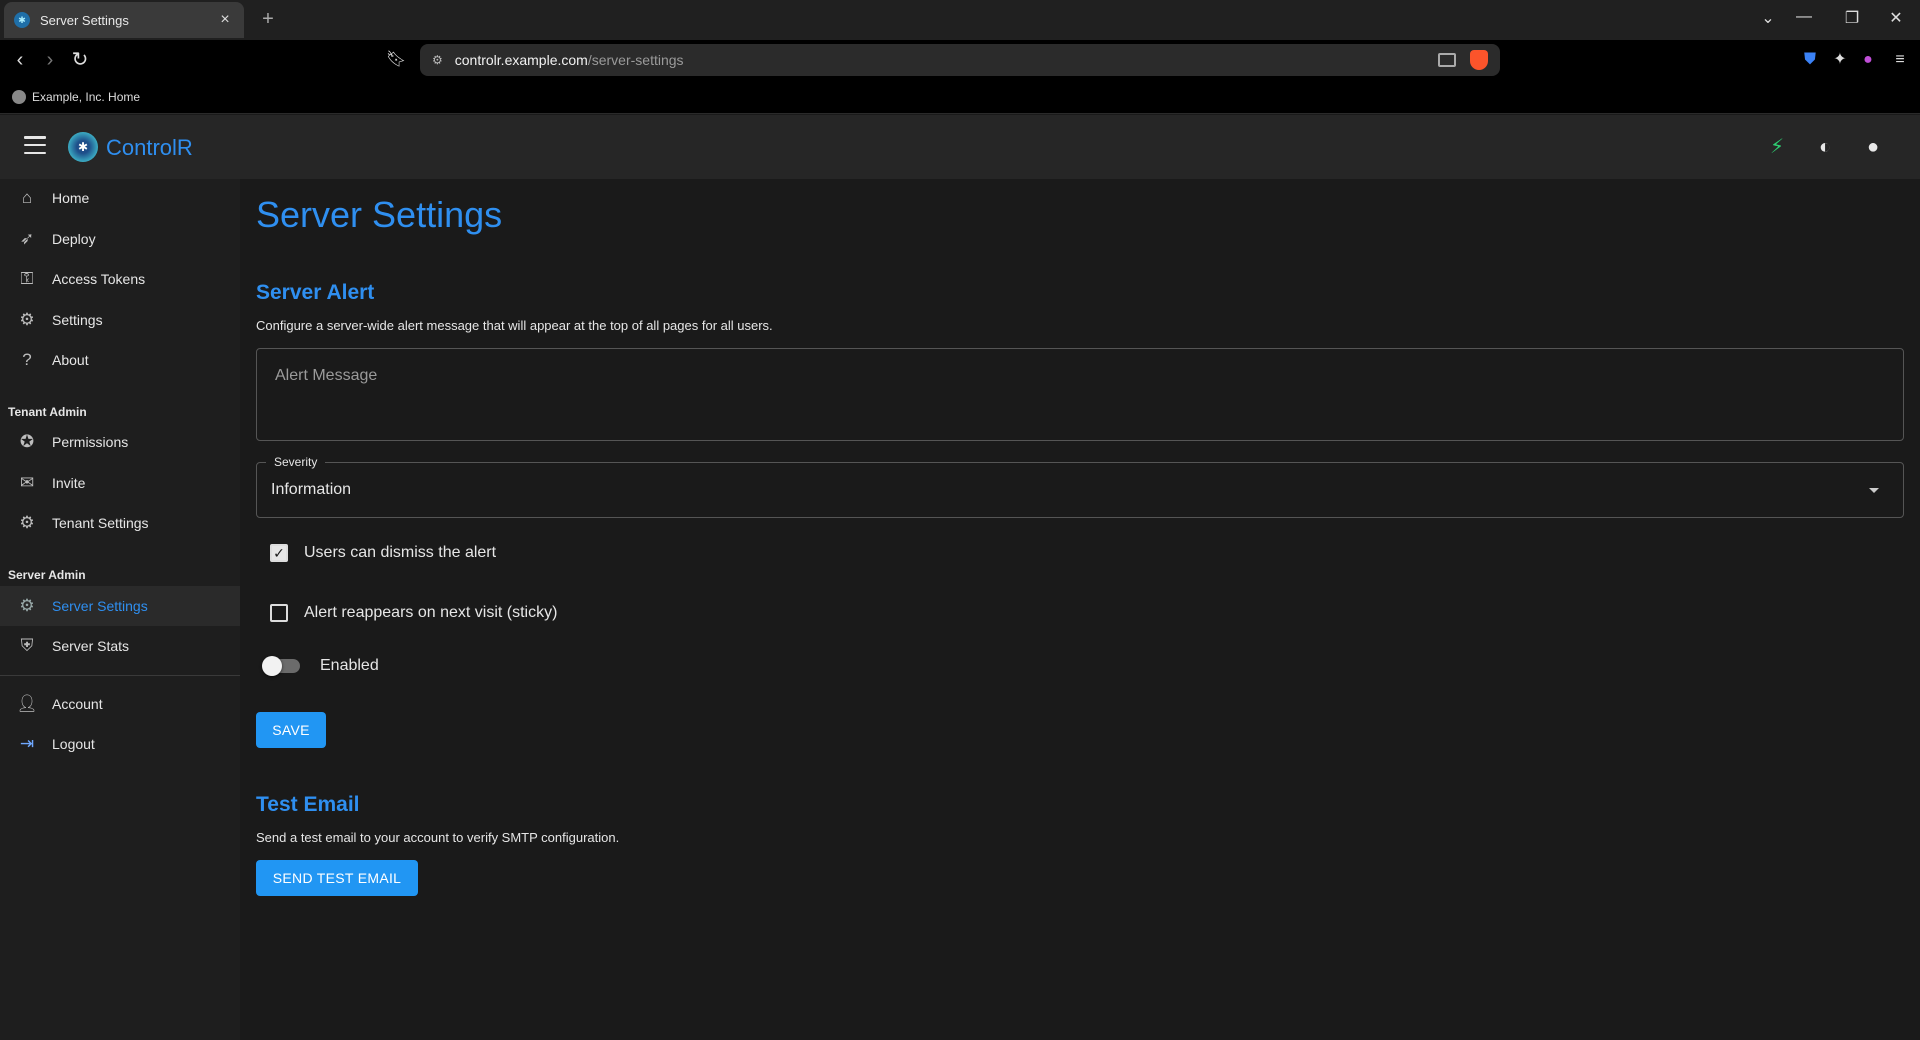 The width and height of the screenshot is (1920, 1040). What do you see at coordinates (70, 360) in the screenshot?
I see `sidebar-item-label: About` at bounding box center [70, 360].